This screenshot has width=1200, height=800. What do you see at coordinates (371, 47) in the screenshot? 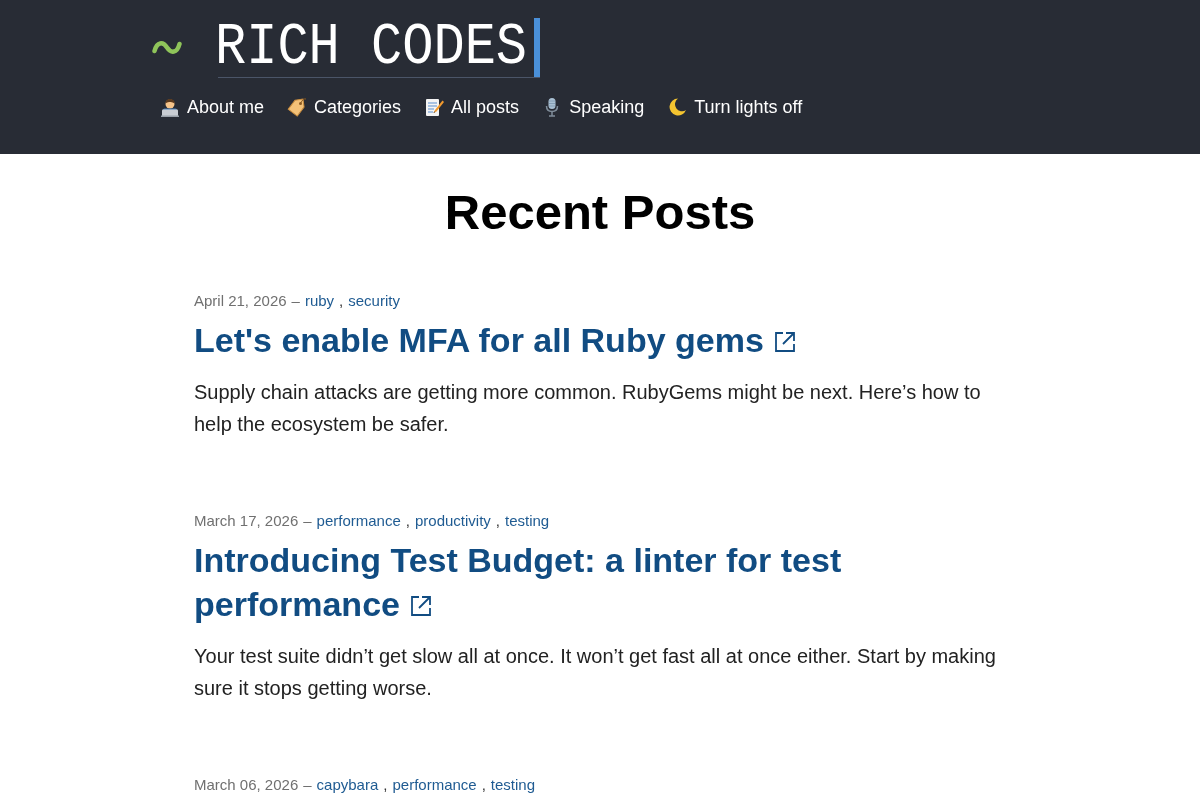
I see `site-title: RICH CODES` at bounding box center [371, 47].